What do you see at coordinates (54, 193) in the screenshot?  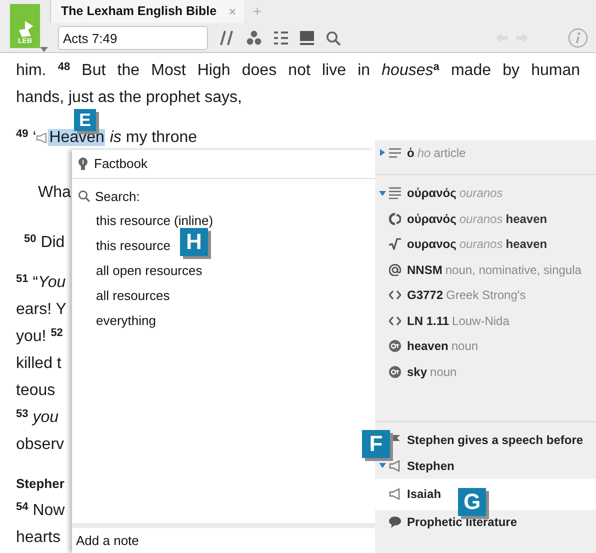 I see `verse-text: Wha` at bounding box center [54, 193].